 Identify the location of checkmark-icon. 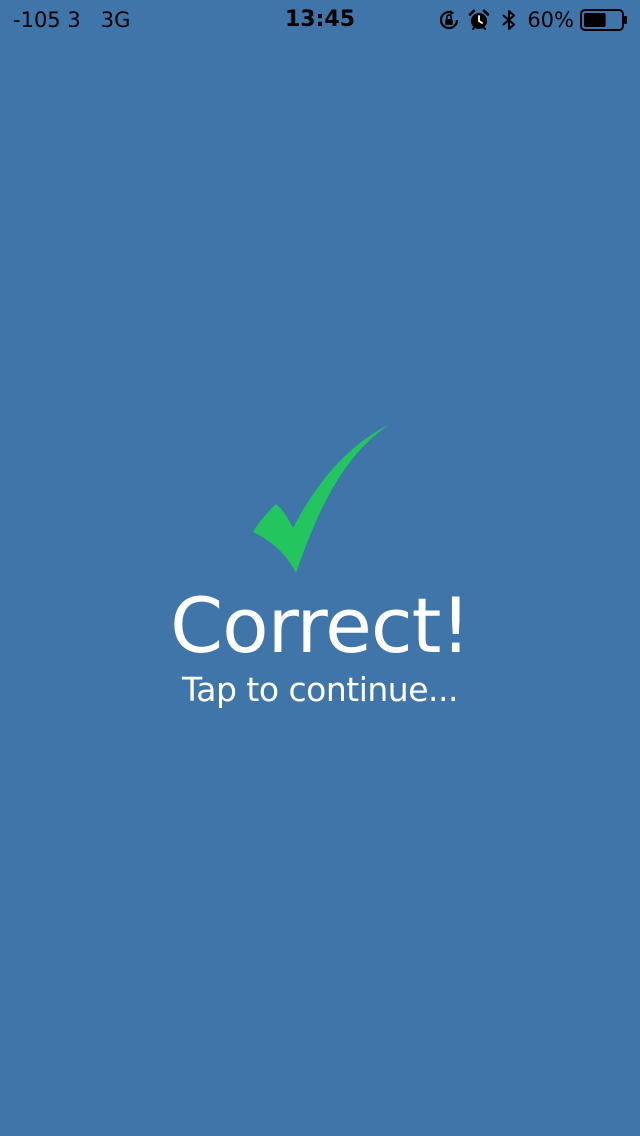
(322, 500).